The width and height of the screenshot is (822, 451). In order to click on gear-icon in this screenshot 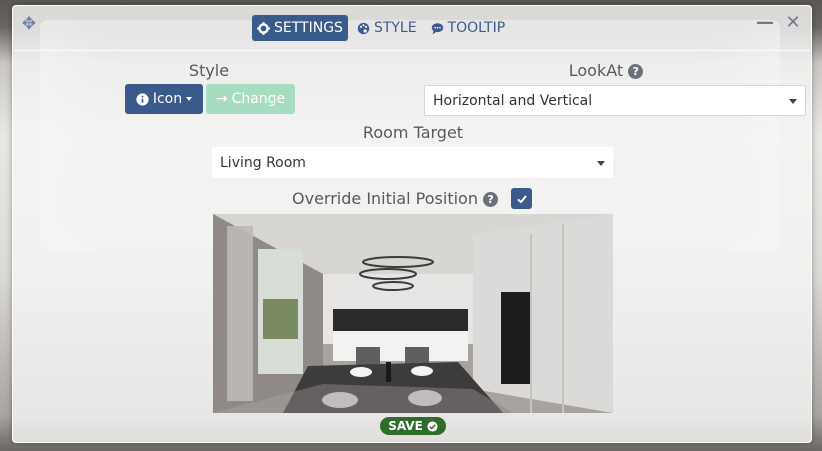, I will do `click(263, 28)`.